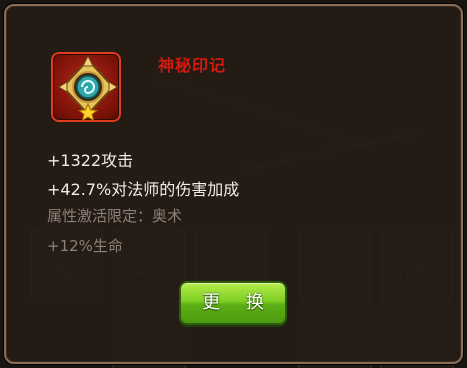 Image resolution: width=467 pixels, height=368 pixels. What do you see at coordinates (143, 189) in the screenshot?
I see `stat-damage-bonus: +42.7%对法师的伤害加成` at bounding box center [143, 189].